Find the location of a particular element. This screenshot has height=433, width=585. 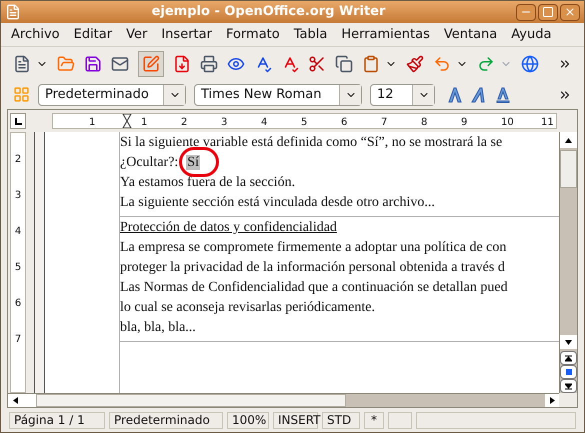

printer-icon is located at coordinates (209, 63).